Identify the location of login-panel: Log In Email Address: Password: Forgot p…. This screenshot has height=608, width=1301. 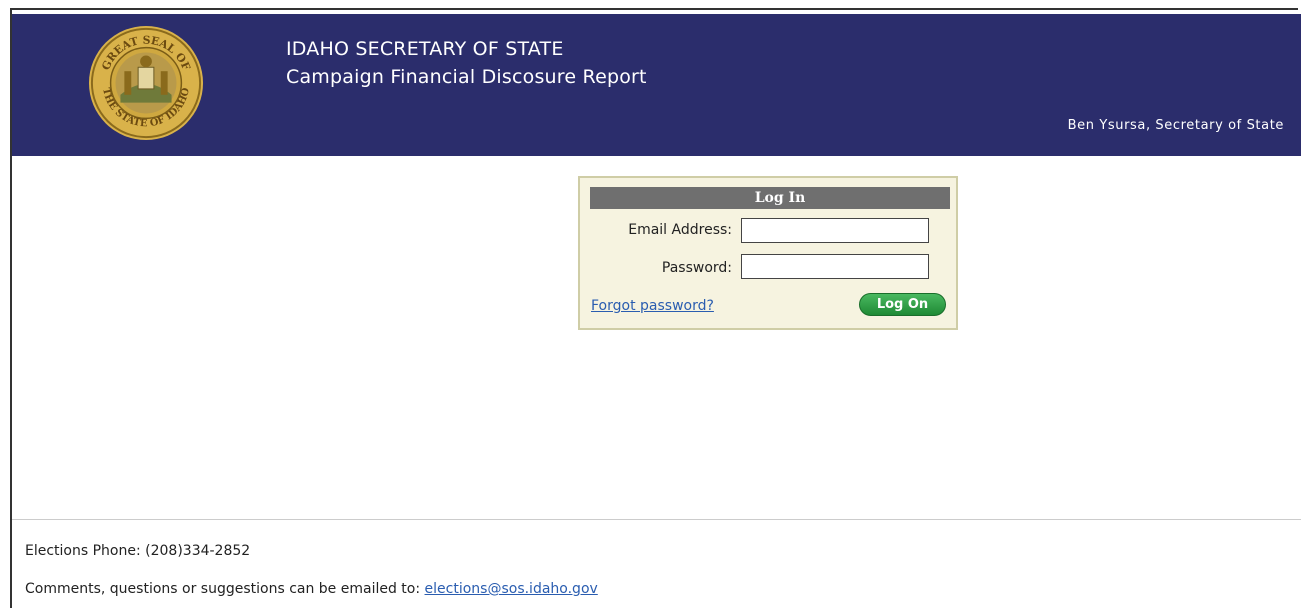
(768, 253).